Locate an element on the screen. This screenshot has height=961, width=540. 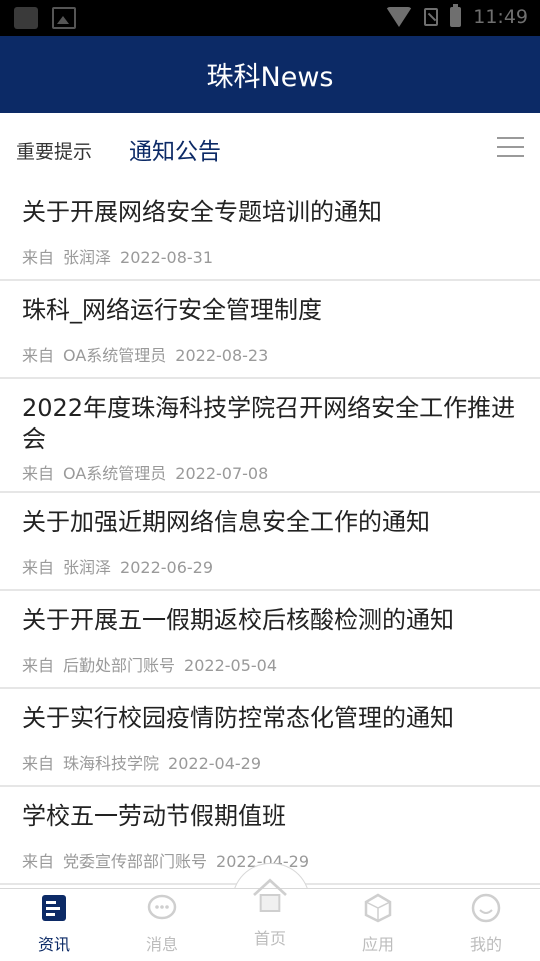
news-title: 关于开展网络安全专题培训的通知 is located at coordinates (202, 212).